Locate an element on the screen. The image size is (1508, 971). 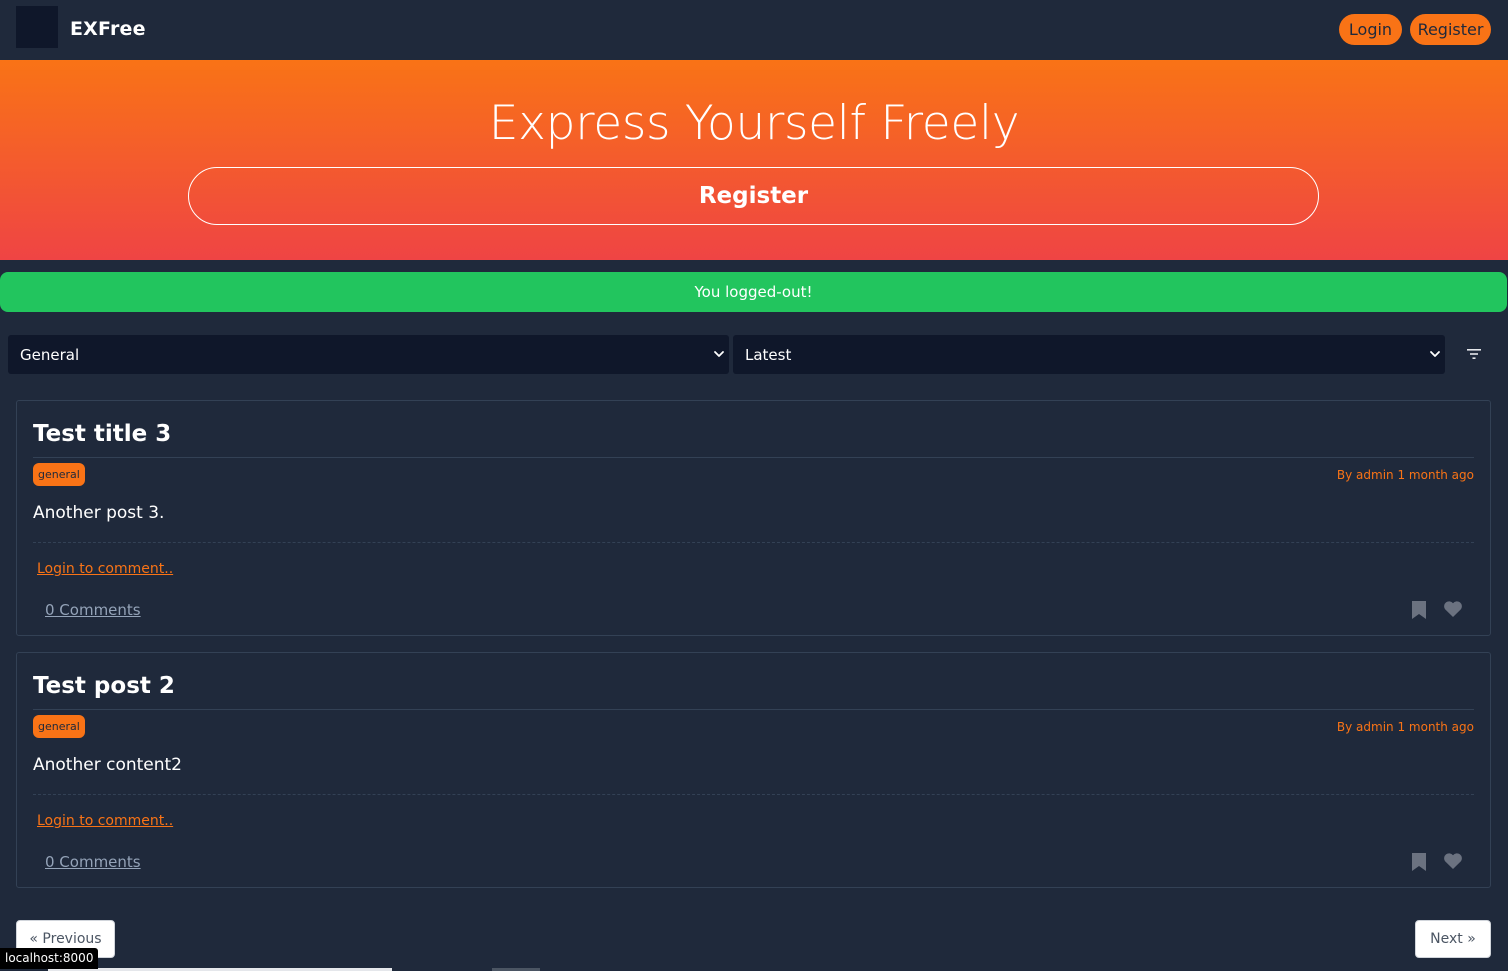
post-title: Test post 2 is located at coordinates (104, 686).